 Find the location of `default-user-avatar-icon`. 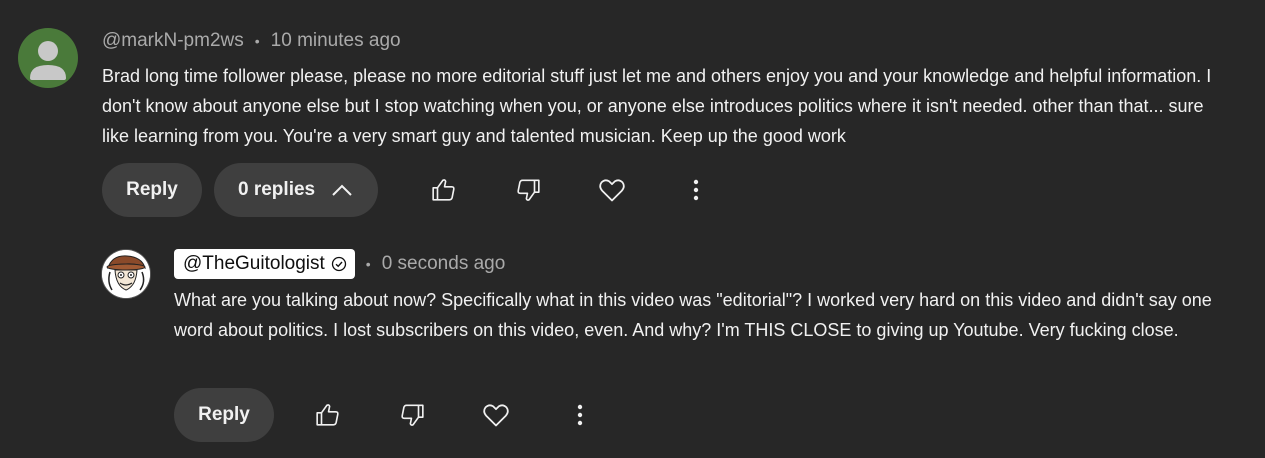

default-user-avatar-icon is located at coordinates (48, 60).